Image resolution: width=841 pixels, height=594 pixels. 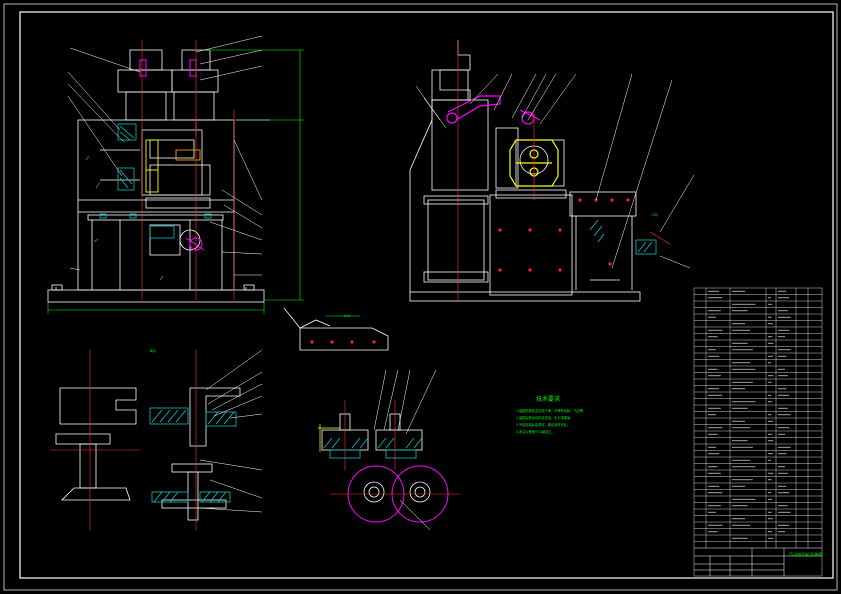 I want to click on tech-requirements-title: 技术要求, so click(x=548, y=399).